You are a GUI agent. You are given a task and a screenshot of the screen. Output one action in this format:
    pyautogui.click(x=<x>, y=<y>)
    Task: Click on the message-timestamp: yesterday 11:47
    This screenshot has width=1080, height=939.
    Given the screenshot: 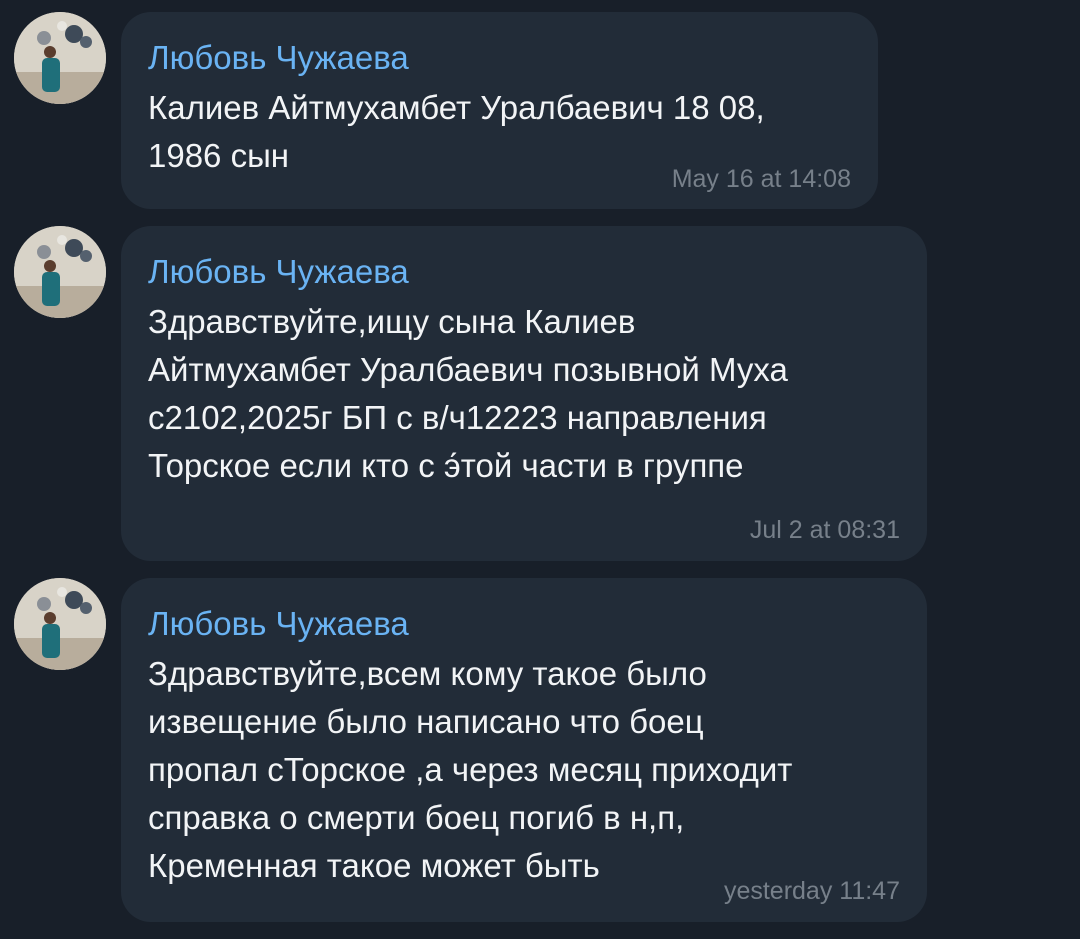 What is the action you would take?
    pyautogui.click(x=811, y=891)
    